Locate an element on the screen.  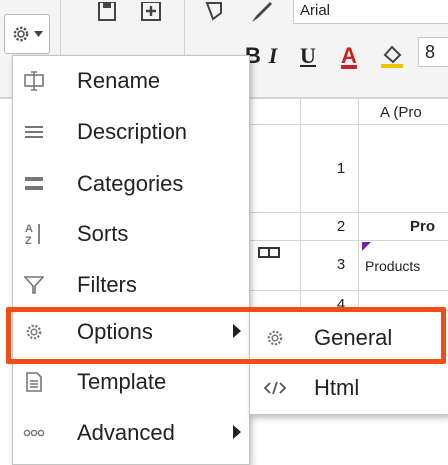
sort-az-icon: AZ is located at coordinates (34, 234).